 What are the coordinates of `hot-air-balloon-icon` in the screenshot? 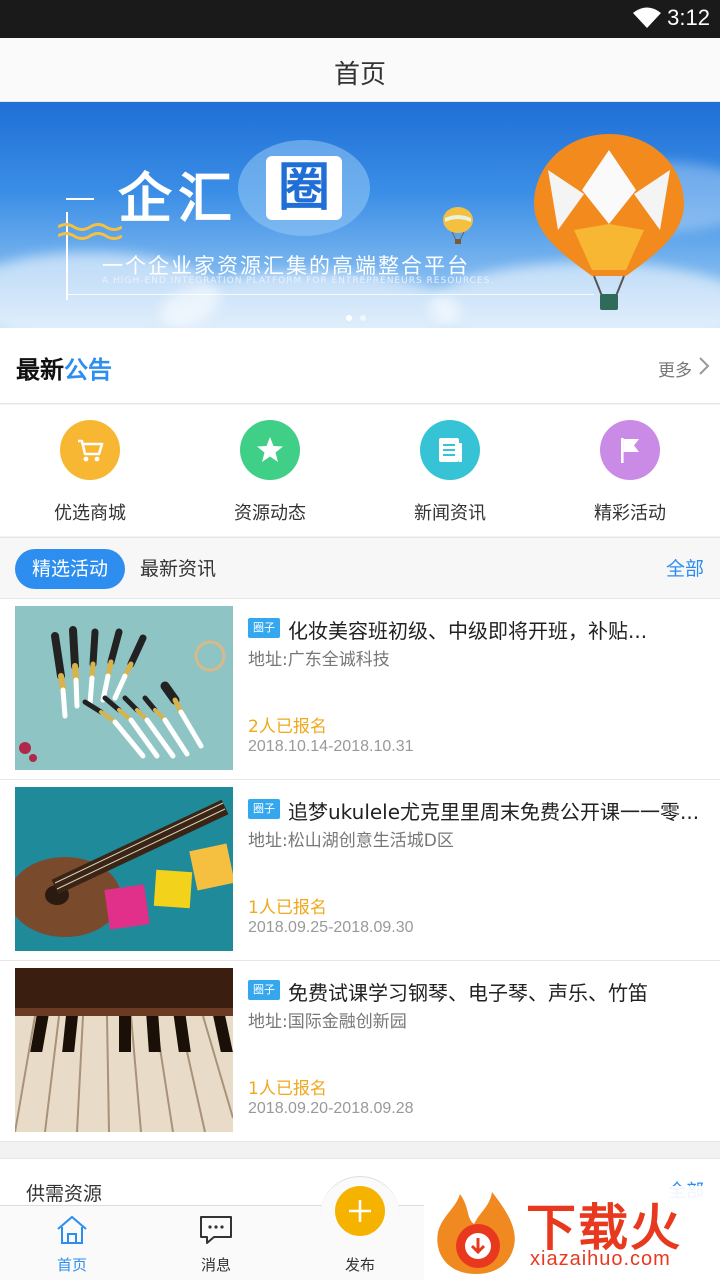 It's located at (609, 222).